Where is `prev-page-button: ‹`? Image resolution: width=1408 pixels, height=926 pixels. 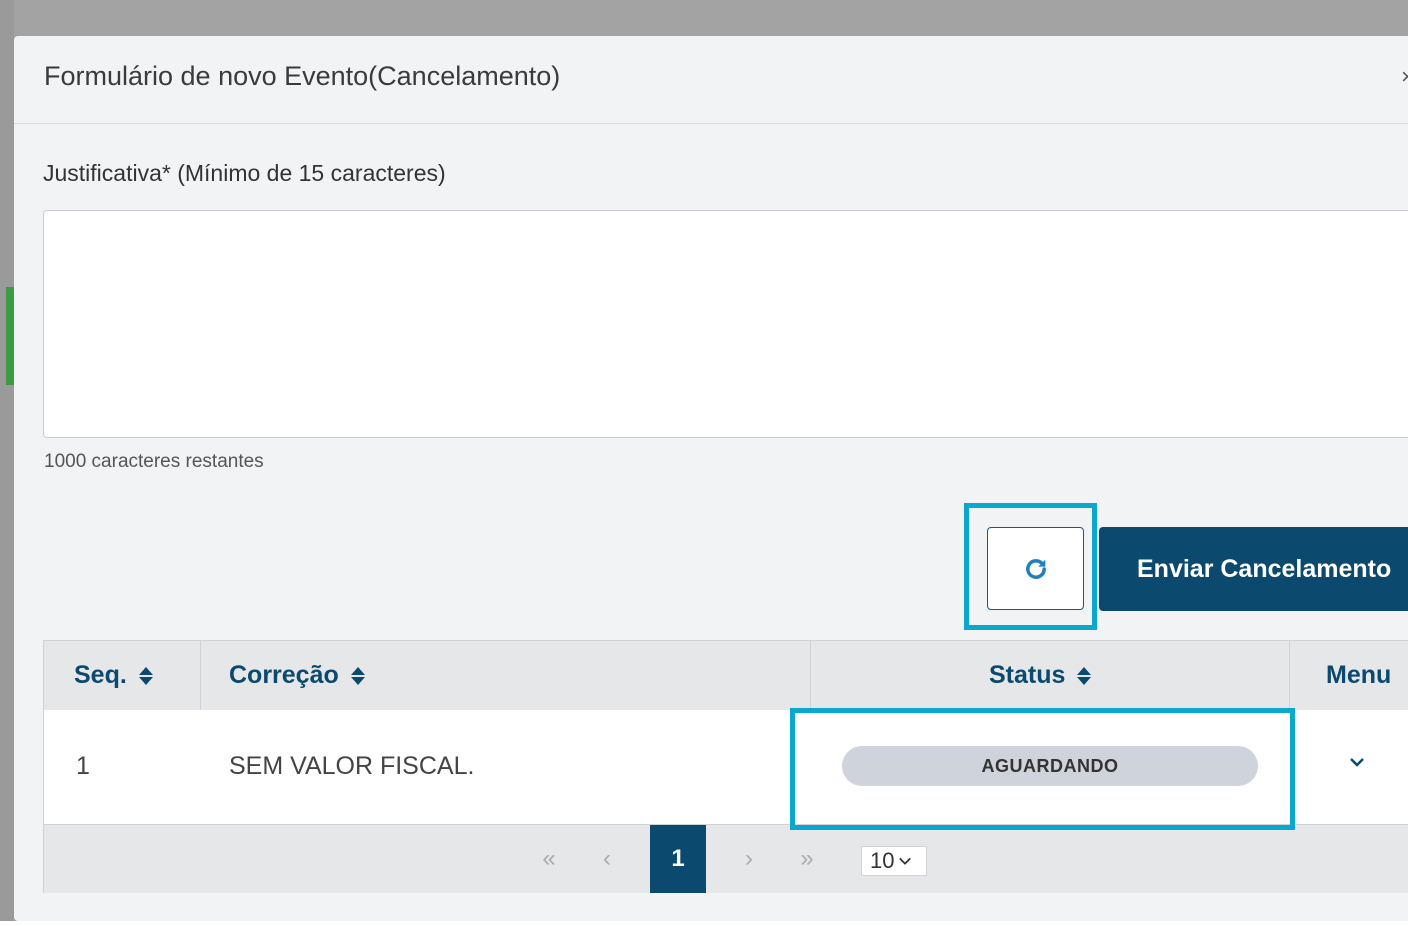 prev-page-button: ‹ is located at coordinates (607, 859).